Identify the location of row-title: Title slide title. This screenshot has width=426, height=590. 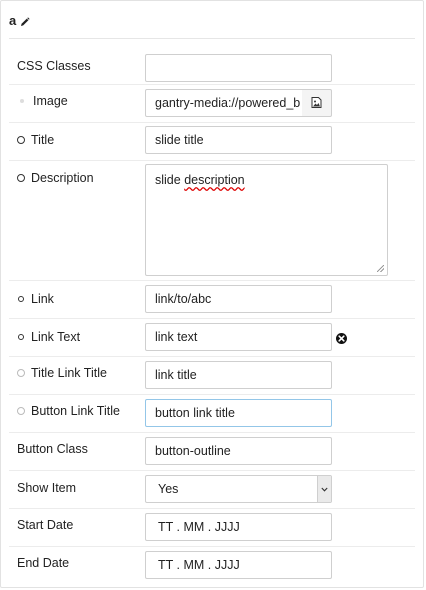
(212, 142).